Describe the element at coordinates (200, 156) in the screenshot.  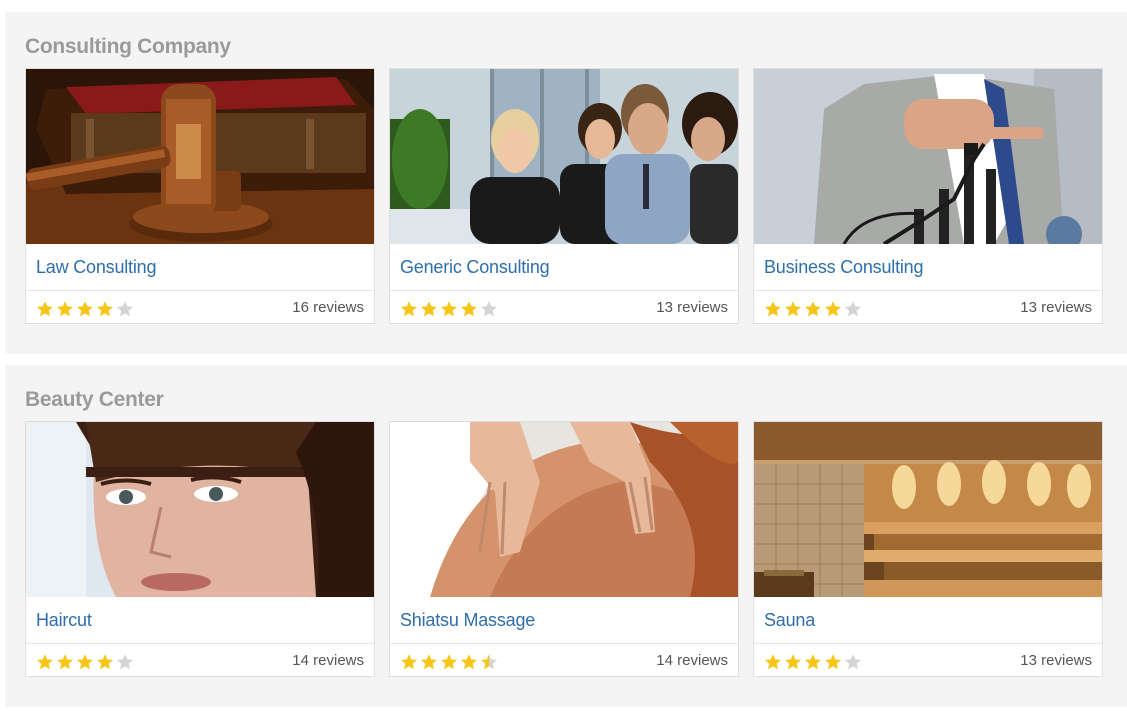
I see `gavel-photo` at that location.